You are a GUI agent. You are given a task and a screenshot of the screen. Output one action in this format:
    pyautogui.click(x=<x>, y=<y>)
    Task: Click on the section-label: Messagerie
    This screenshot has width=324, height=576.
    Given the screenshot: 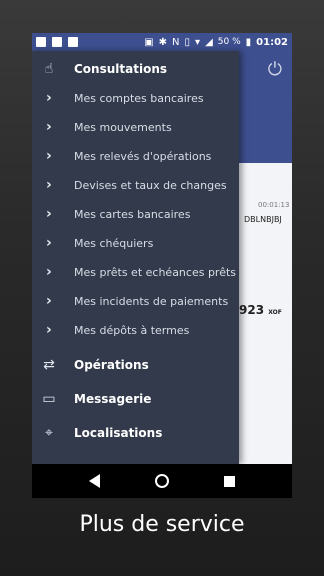 What is the action you would take?
    pyautogui.click(x=113, y=399)
    